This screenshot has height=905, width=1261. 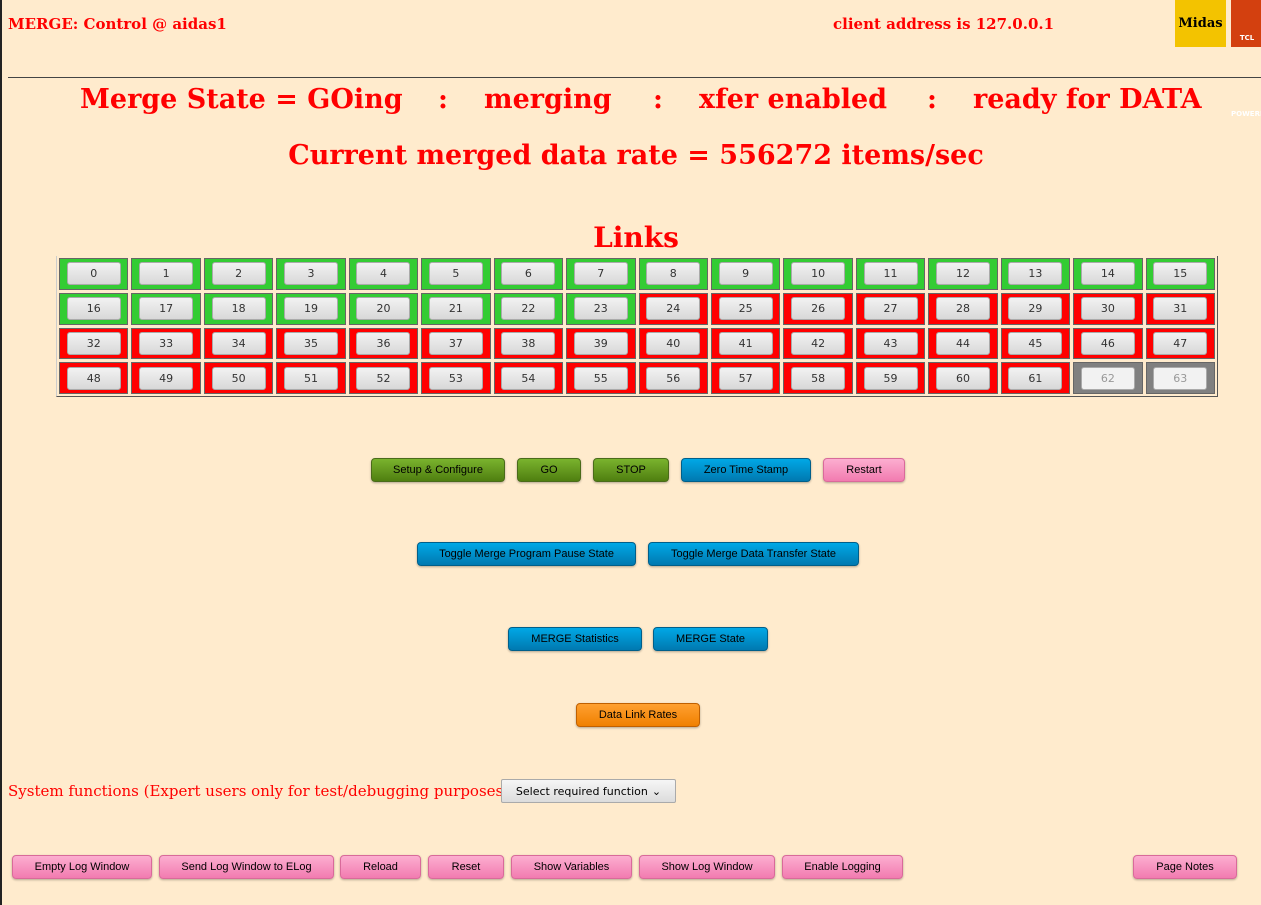 I want to click on link-cell: 2, so click(x=238, y=274).